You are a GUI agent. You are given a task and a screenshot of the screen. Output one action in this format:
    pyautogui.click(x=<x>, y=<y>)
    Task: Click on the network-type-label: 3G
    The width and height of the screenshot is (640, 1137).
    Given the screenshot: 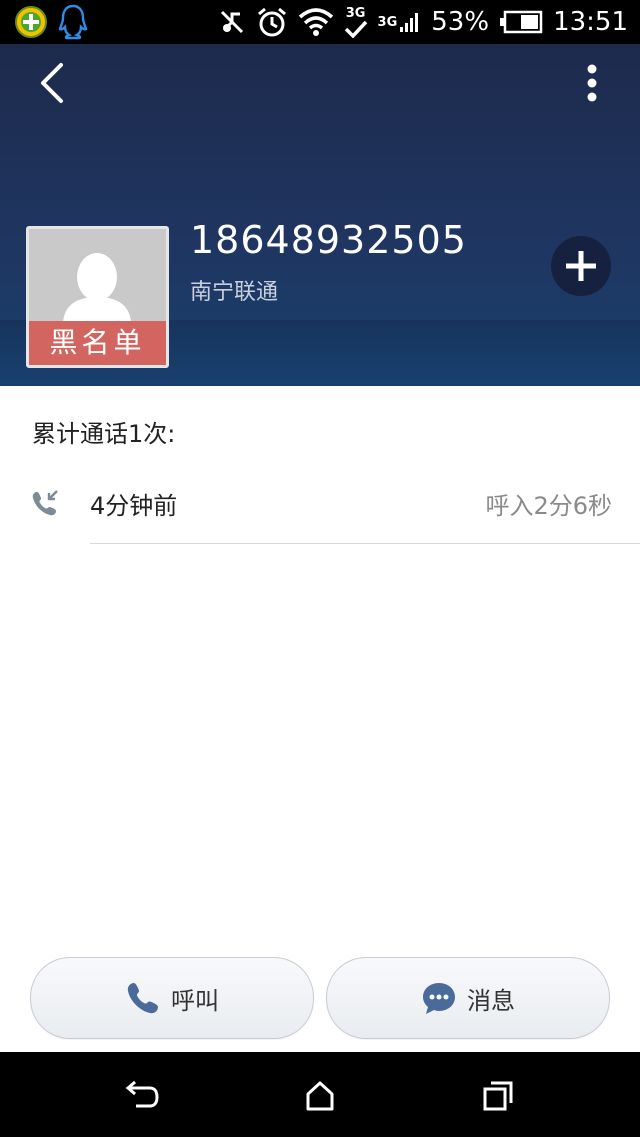 What is the action you would take?
    pyautogui.click(x=387, y=22)
    